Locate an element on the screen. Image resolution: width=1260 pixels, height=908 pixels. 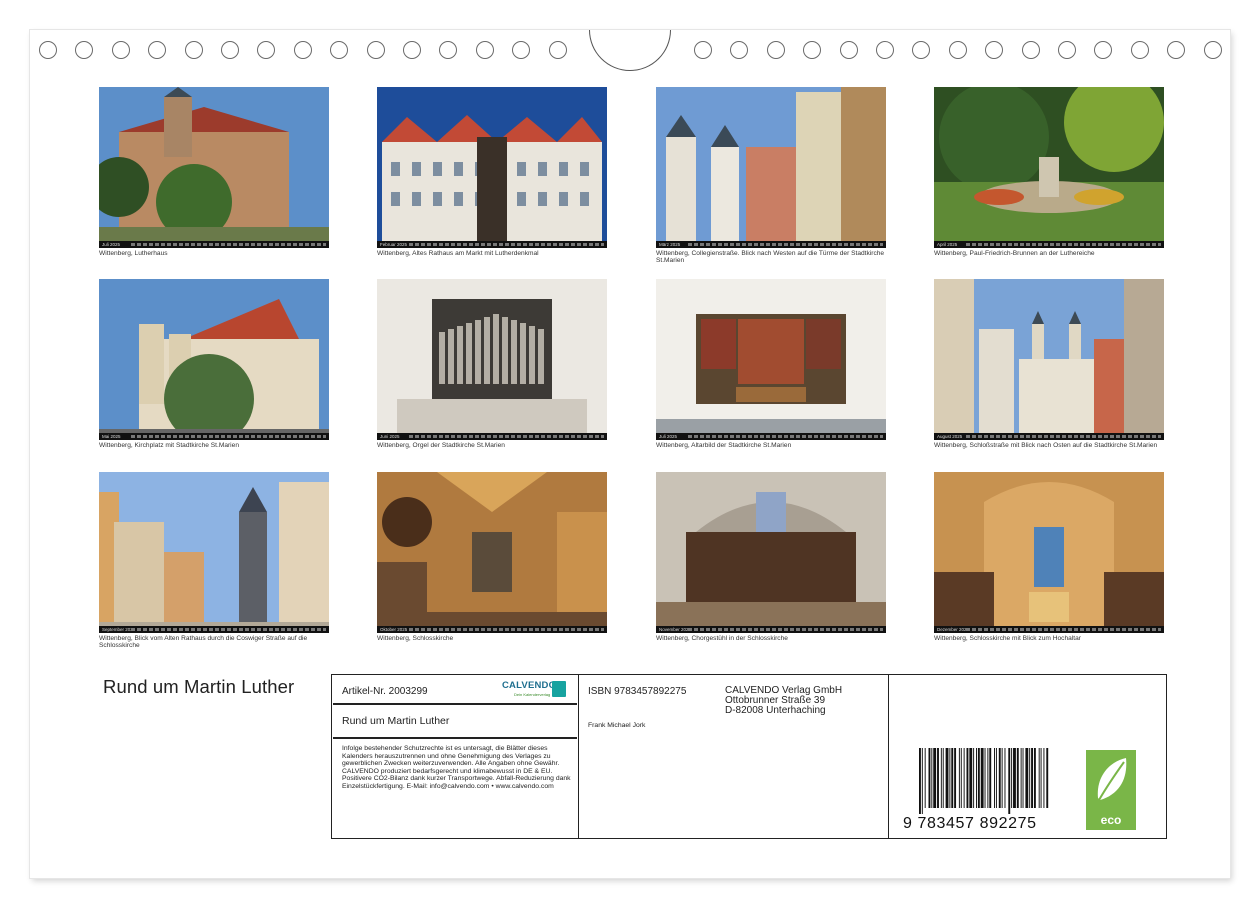
photo-caption: Wittenberg, Schlosskirche is located at coordinates (415, 638).